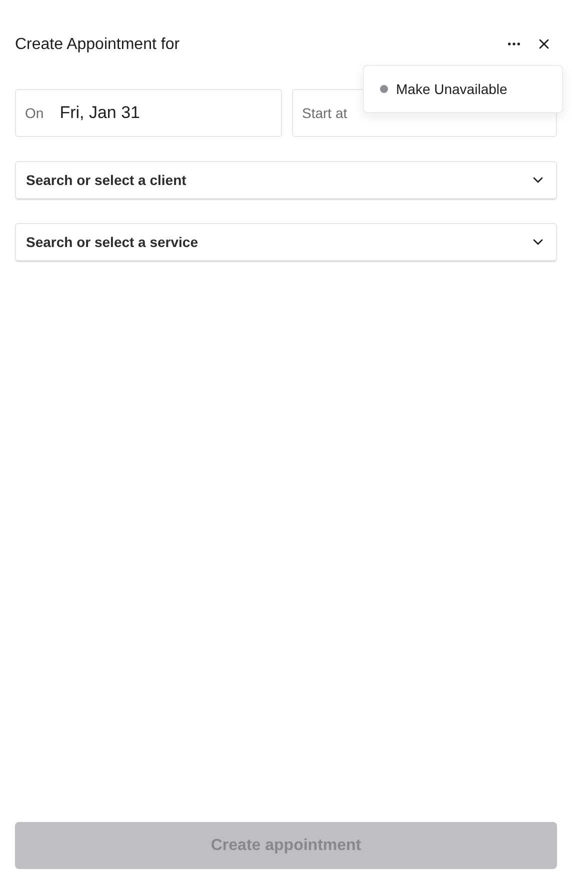  I want to click on panel-title: Create Appointment for, so click(97, 45).